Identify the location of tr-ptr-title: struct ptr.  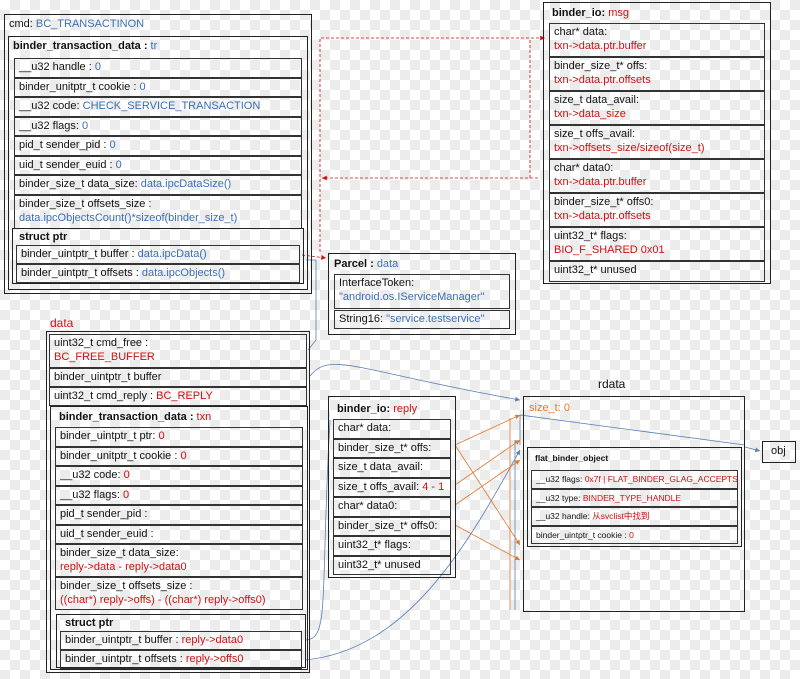
(43, 237).